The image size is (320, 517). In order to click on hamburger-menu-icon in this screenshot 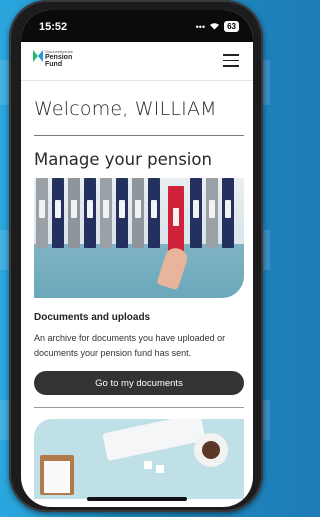, I will do `click(231, 61)`.